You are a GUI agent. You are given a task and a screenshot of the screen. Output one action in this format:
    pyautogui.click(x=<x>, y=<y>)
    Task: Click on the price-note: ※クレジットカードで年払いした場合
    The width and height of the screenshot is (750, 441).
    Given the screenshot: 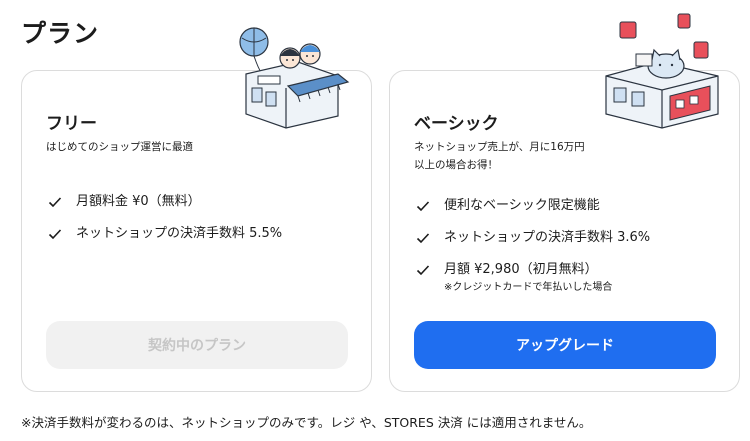 What is the action you would take?
    pyautogui.click(x=528, y=287)
    